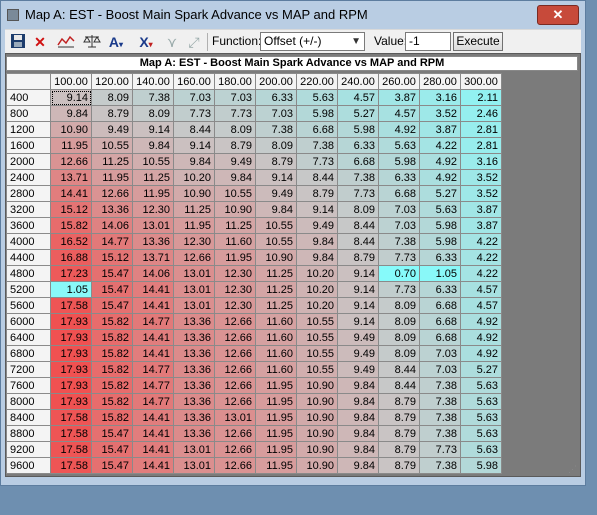  What do you see at coordinates (358, 81) in the screenshot?
I see `column-header: 240.00` at bounding box center [358, 81].